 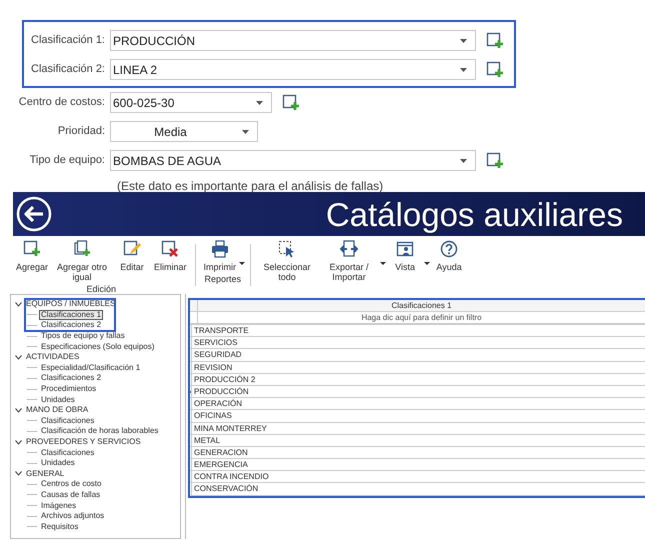 I want to click on toolbar-button: Vista, so click(x=405, y=256).